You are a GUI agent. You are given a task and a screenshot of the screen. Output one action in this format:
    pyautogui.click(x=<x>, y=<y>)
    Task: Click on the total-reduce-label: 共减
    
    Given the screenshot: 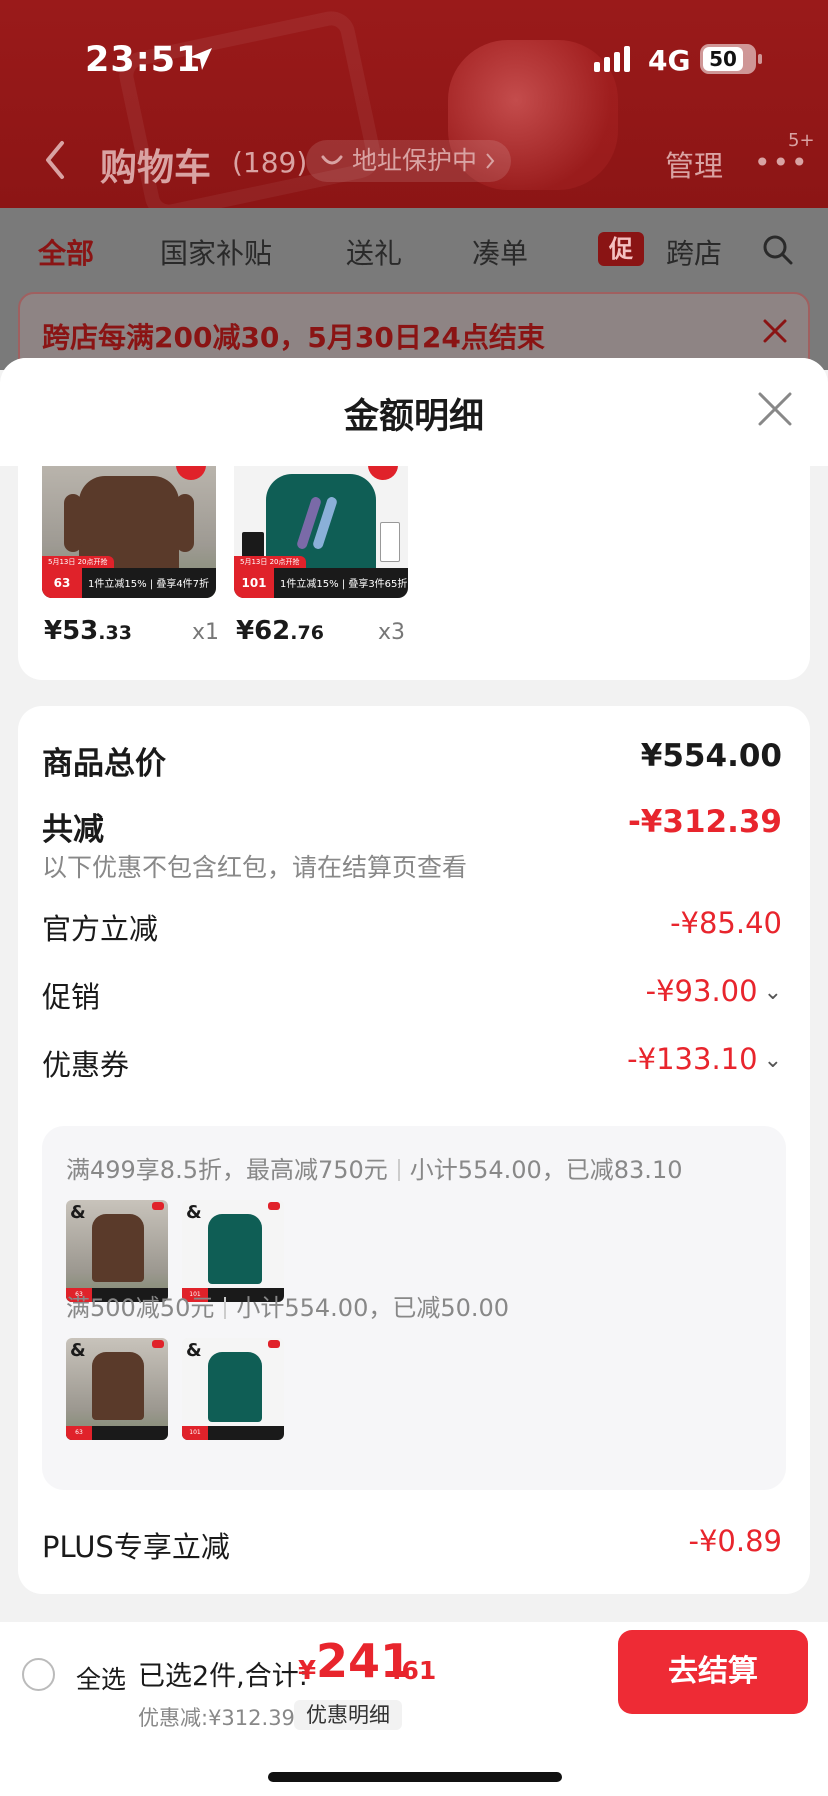 What is the action you would take?
    pyautogui.click(x=73, y=830)
    